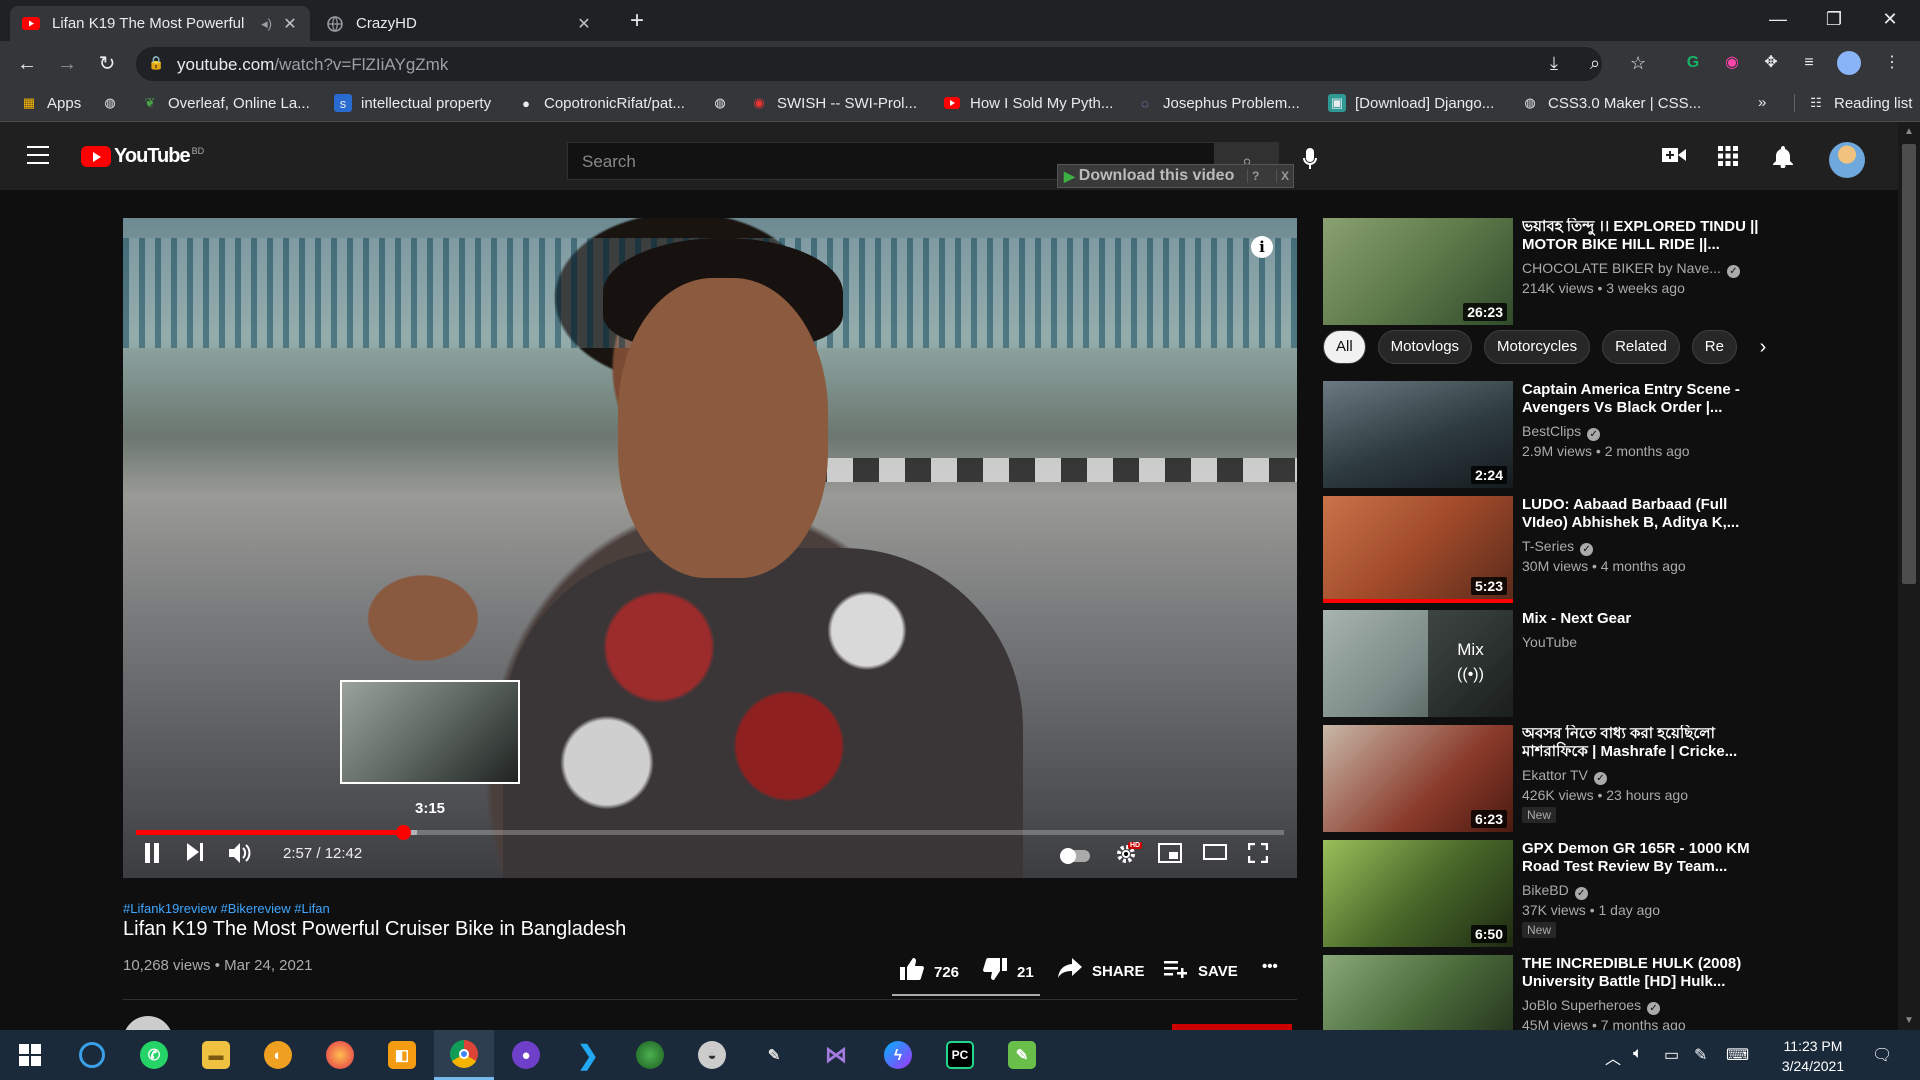  Describe the element at coordinates (195, 855) in the screenshot. I see `next-video-icon` at that location.